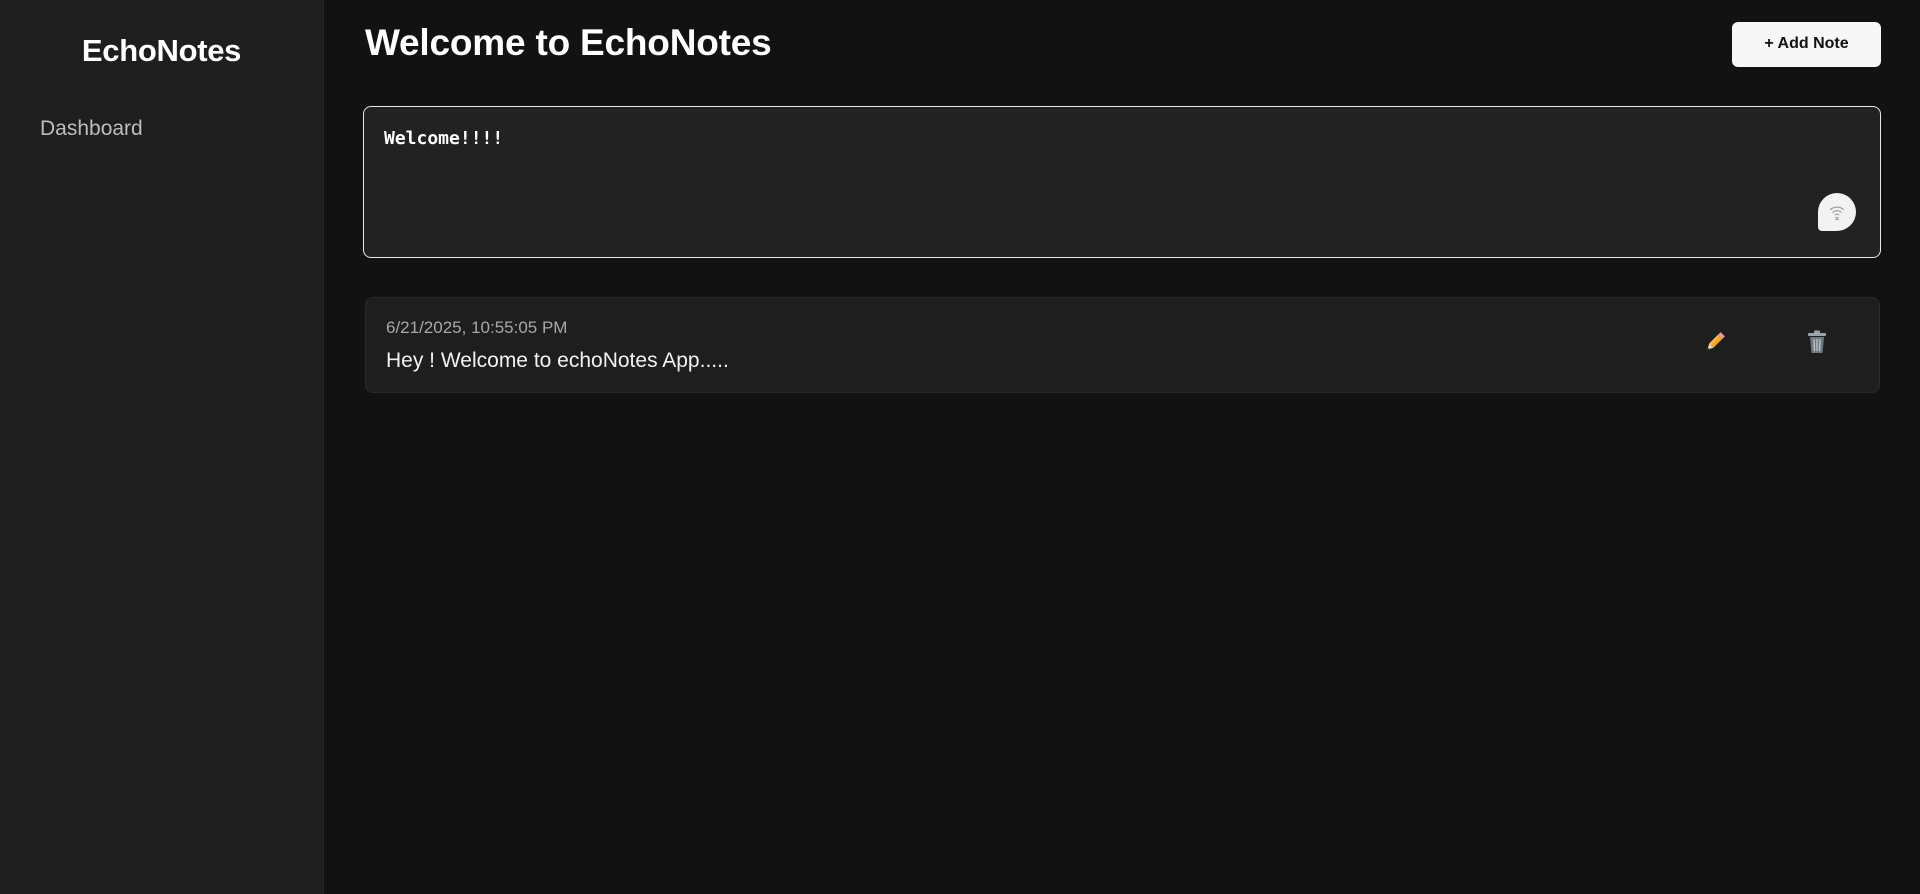  Describe the element at coordinates (1837, 212) in the screenshot. I see `microphone-off-icon` at that location.